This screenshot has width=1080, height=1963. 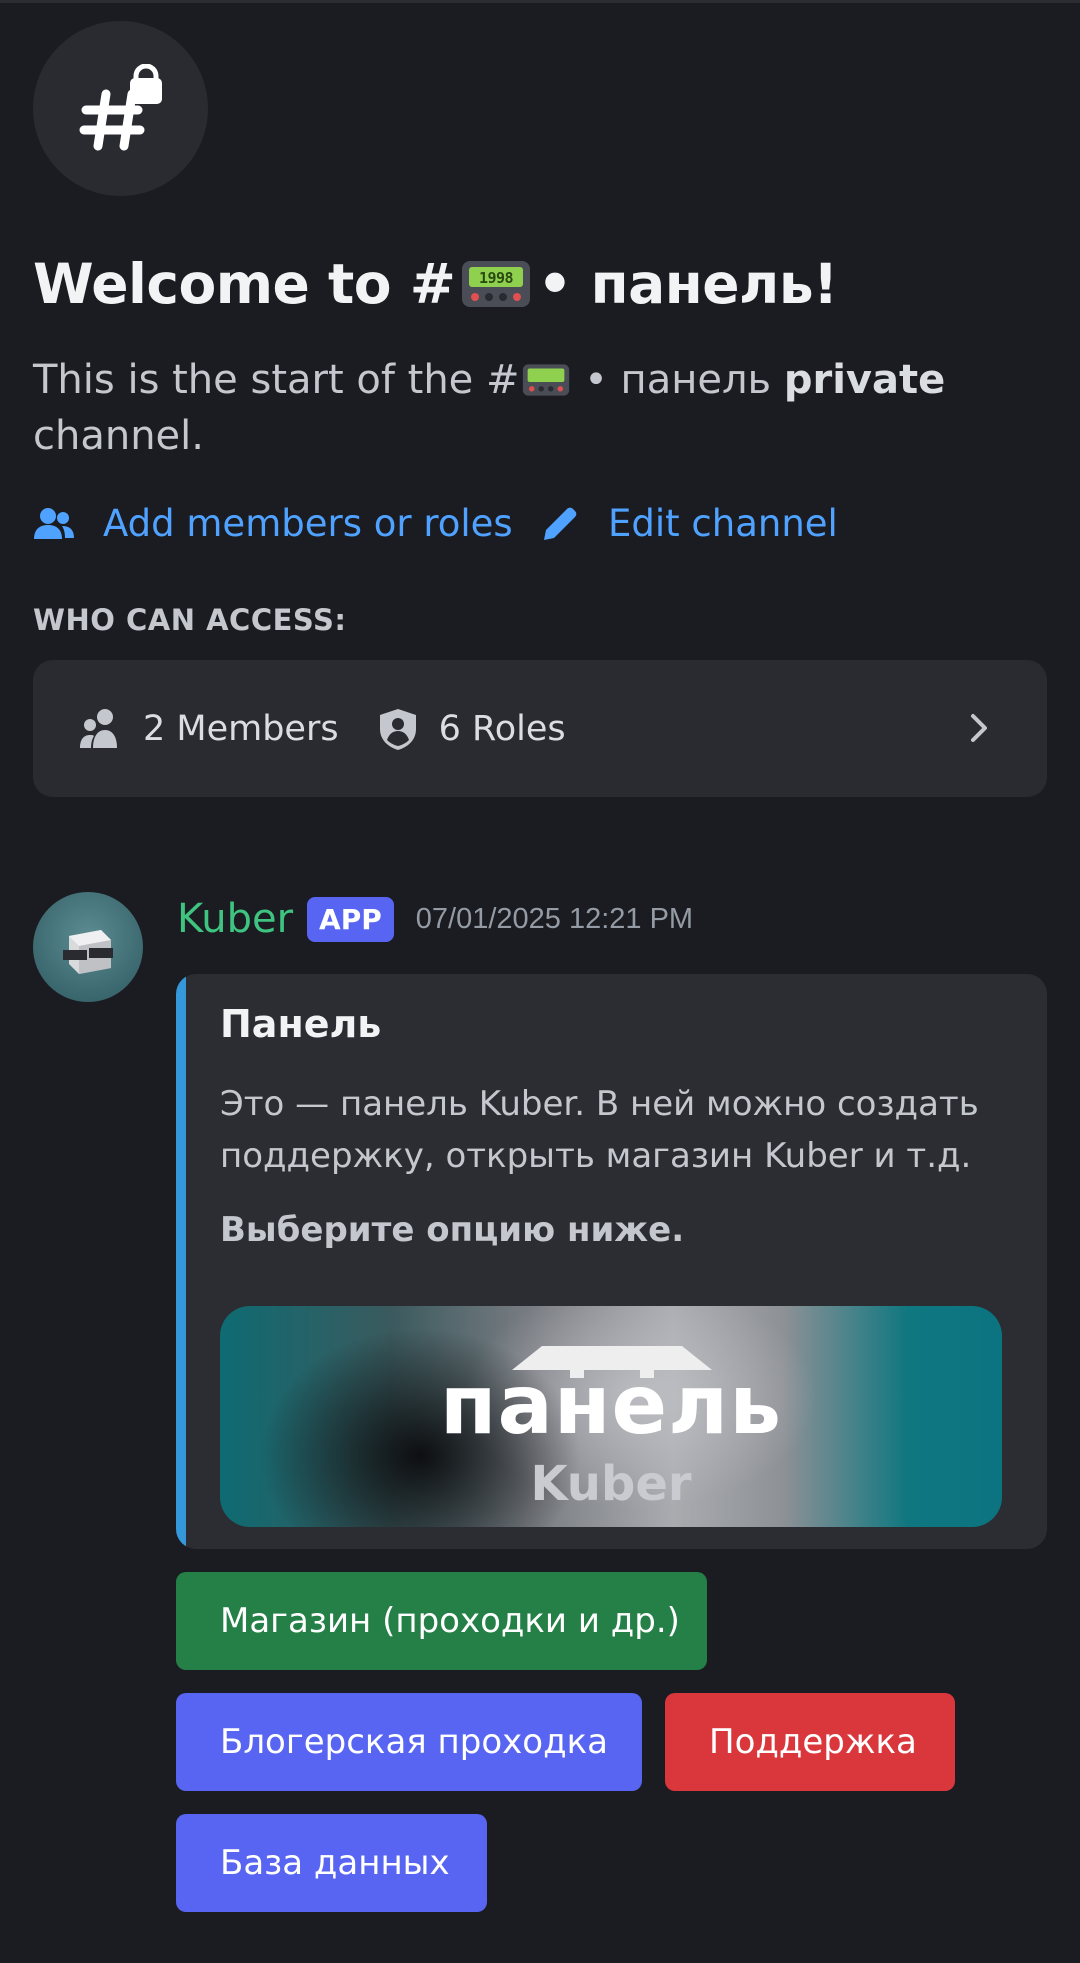 I want to click on welcome-title: Welcome to # 1998 • панель!, so click(x=435, y=284).